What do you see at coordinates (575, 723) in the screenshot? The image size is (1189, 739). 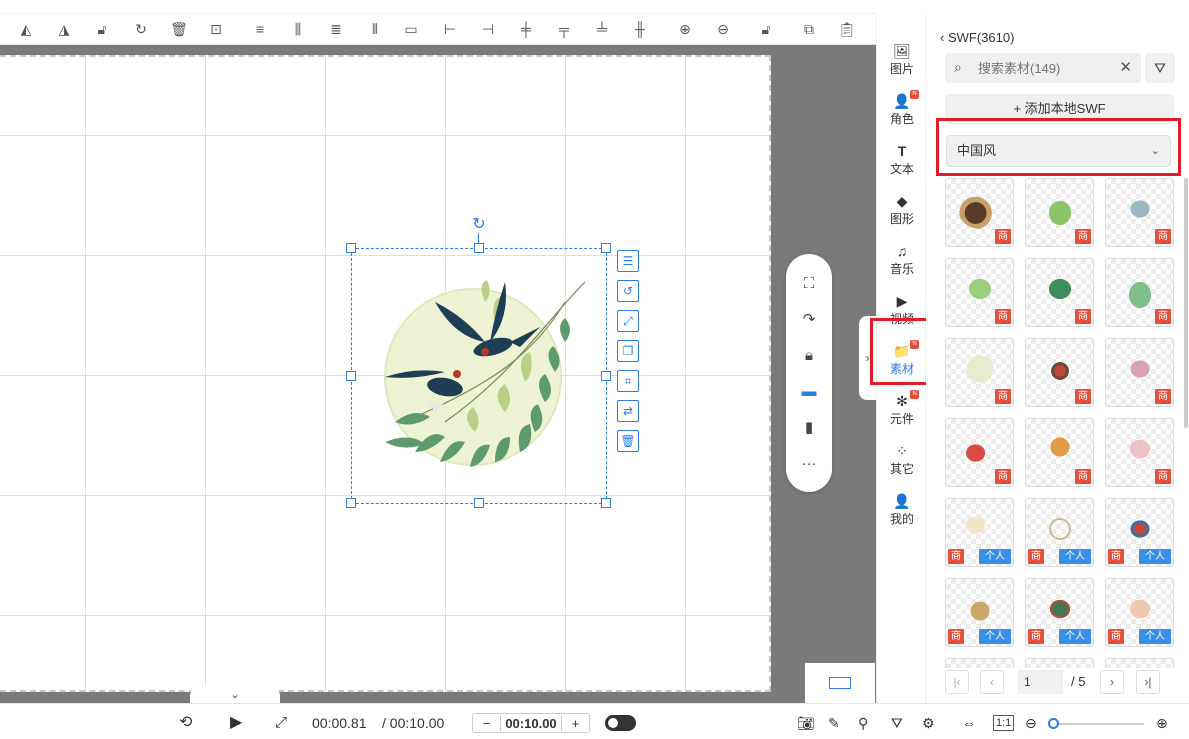 I see `duration-plus-button: +` at bounding box center [575, 723].